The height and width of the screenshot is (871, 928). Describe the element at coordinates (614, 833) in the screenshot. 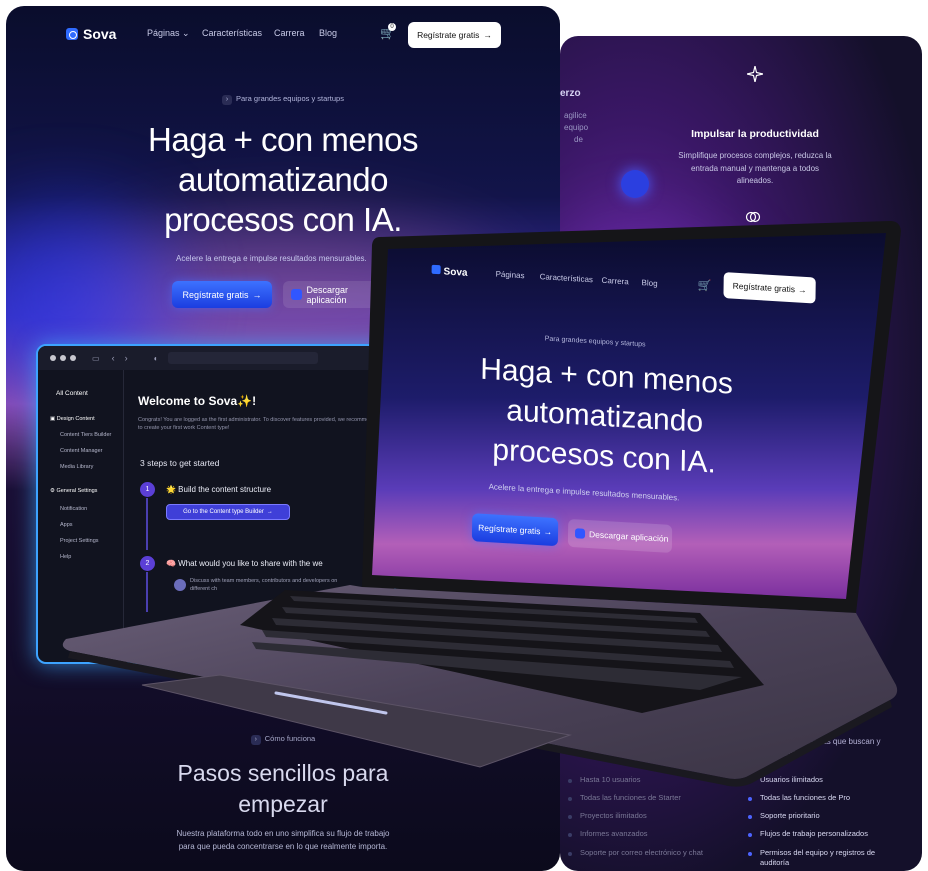

I see `plan-feature: Informes avanzados` at that location.